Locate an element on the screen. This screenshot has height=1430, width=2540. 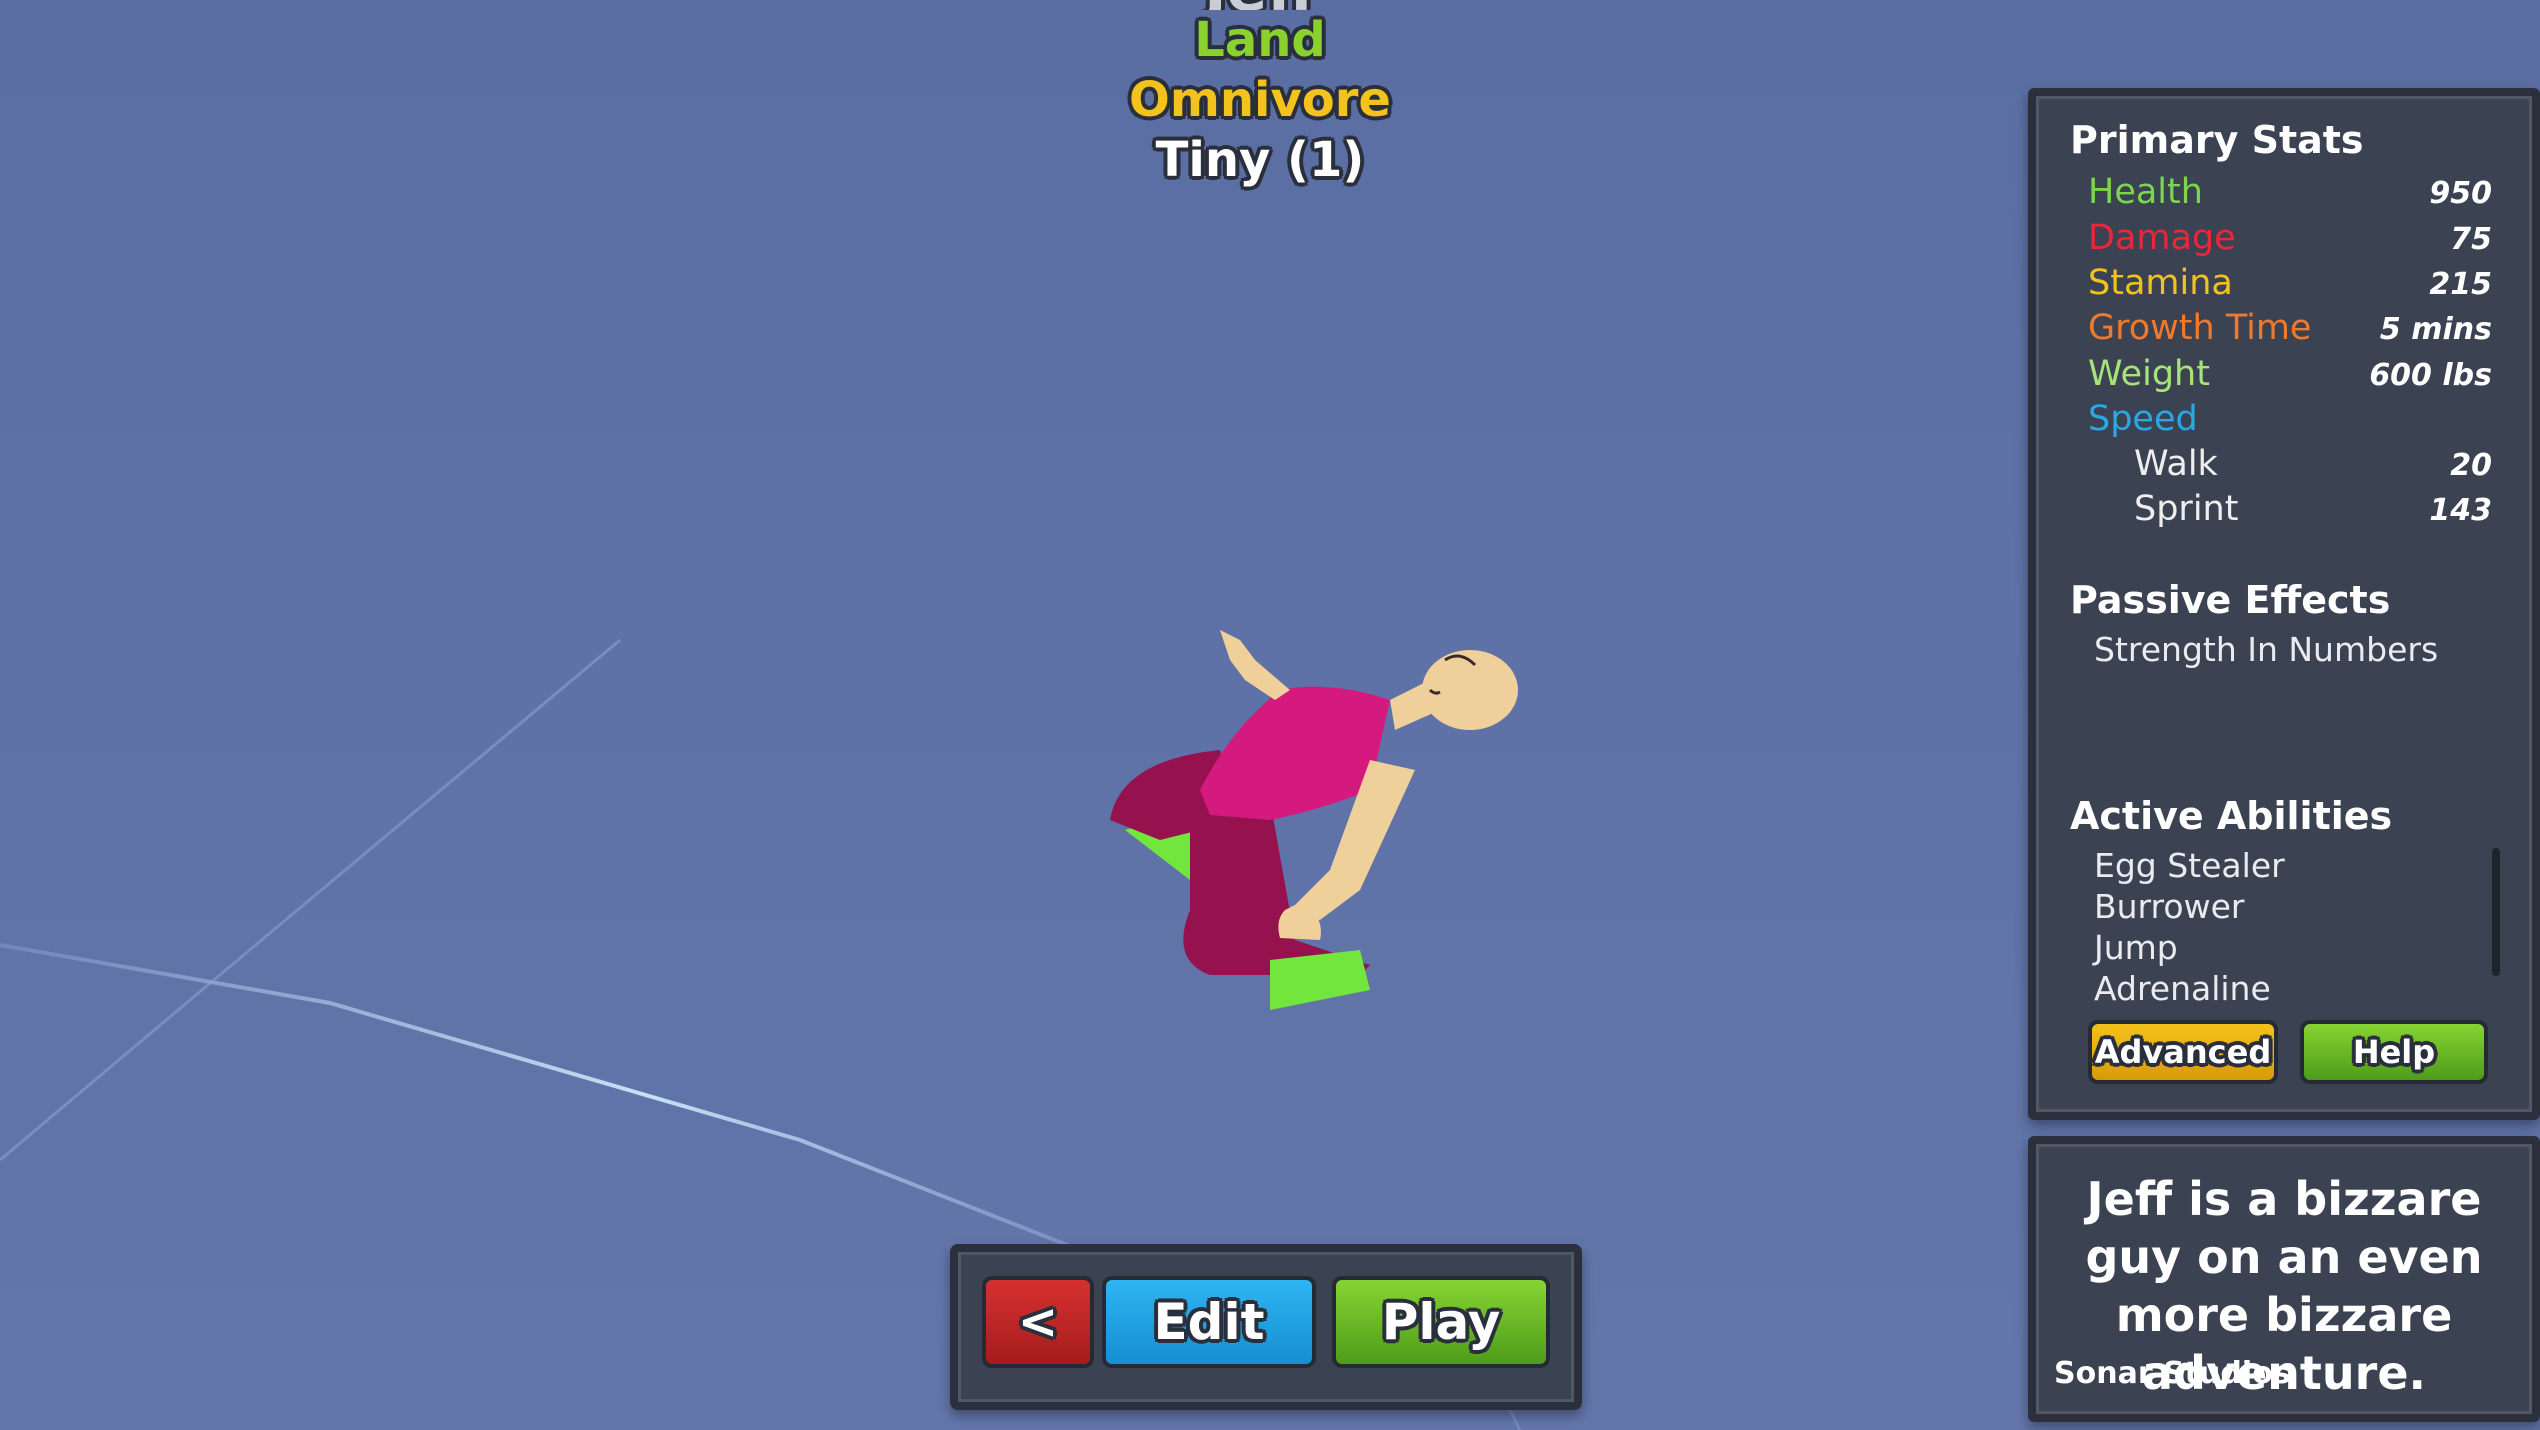
abilities-scrollbar is located at coordinates (2496, 912).